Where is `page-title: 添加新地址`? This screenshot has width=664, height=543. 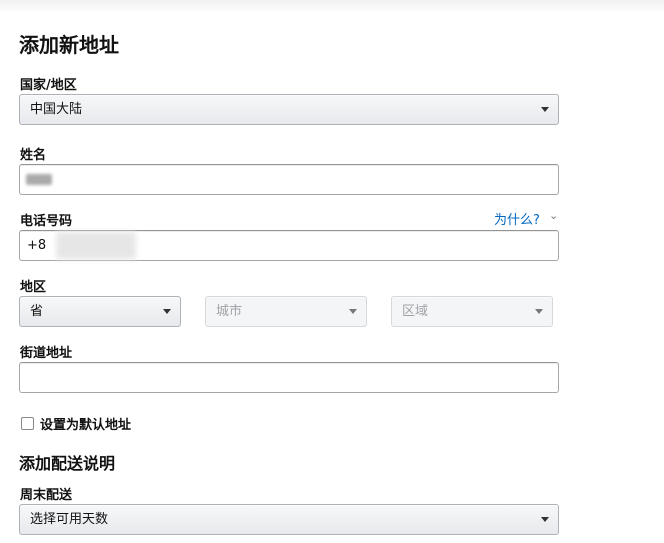
page-title: 添加新地址 is located at coordinates (69, 45).